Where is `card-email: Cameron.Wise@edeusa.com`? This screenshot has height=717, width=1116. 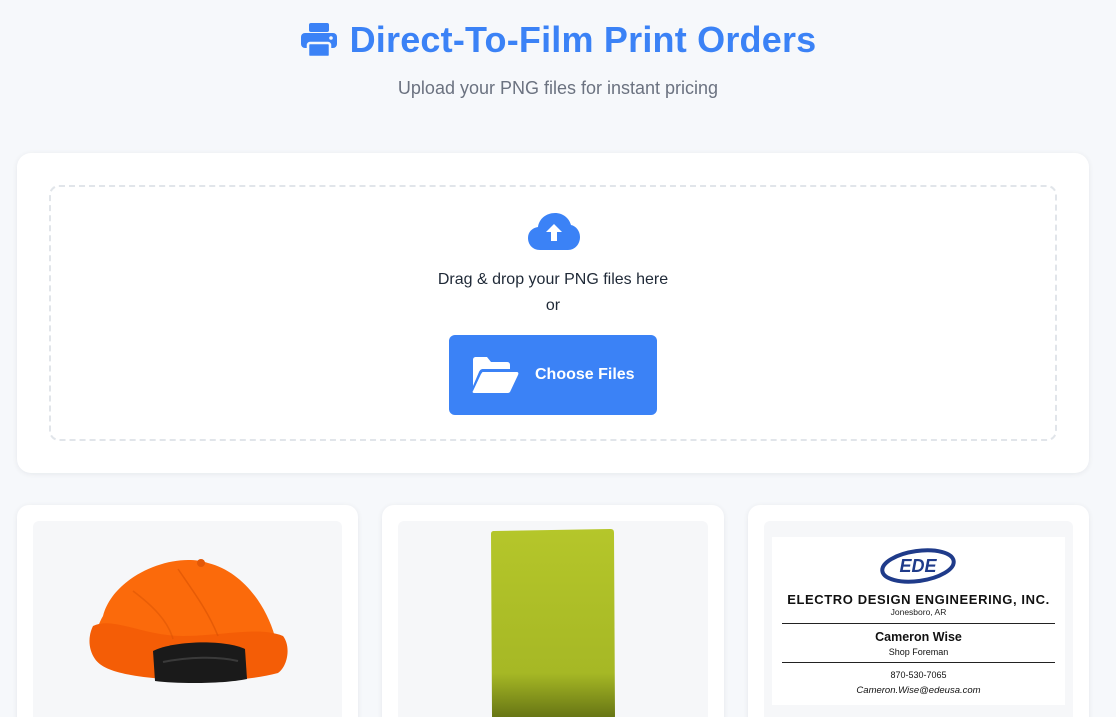
card-email: Cameron.Wise@edeusa.com is located at coordinates (918, 690).